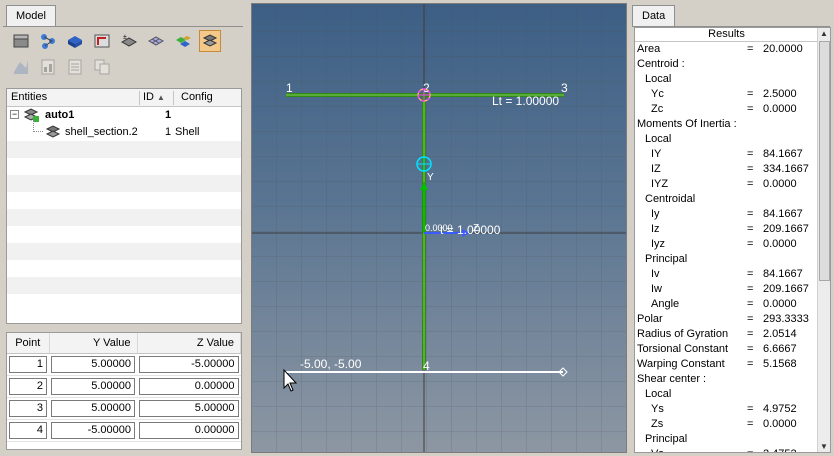  Describe the element at coordinates (38, 126) in the screenshot. I see `tree-connector` at that location.